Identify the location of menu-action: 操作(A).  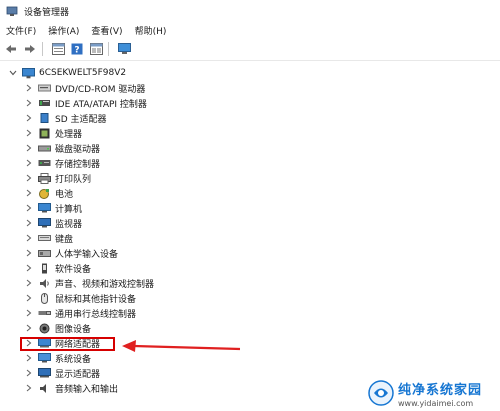
(63, 30).